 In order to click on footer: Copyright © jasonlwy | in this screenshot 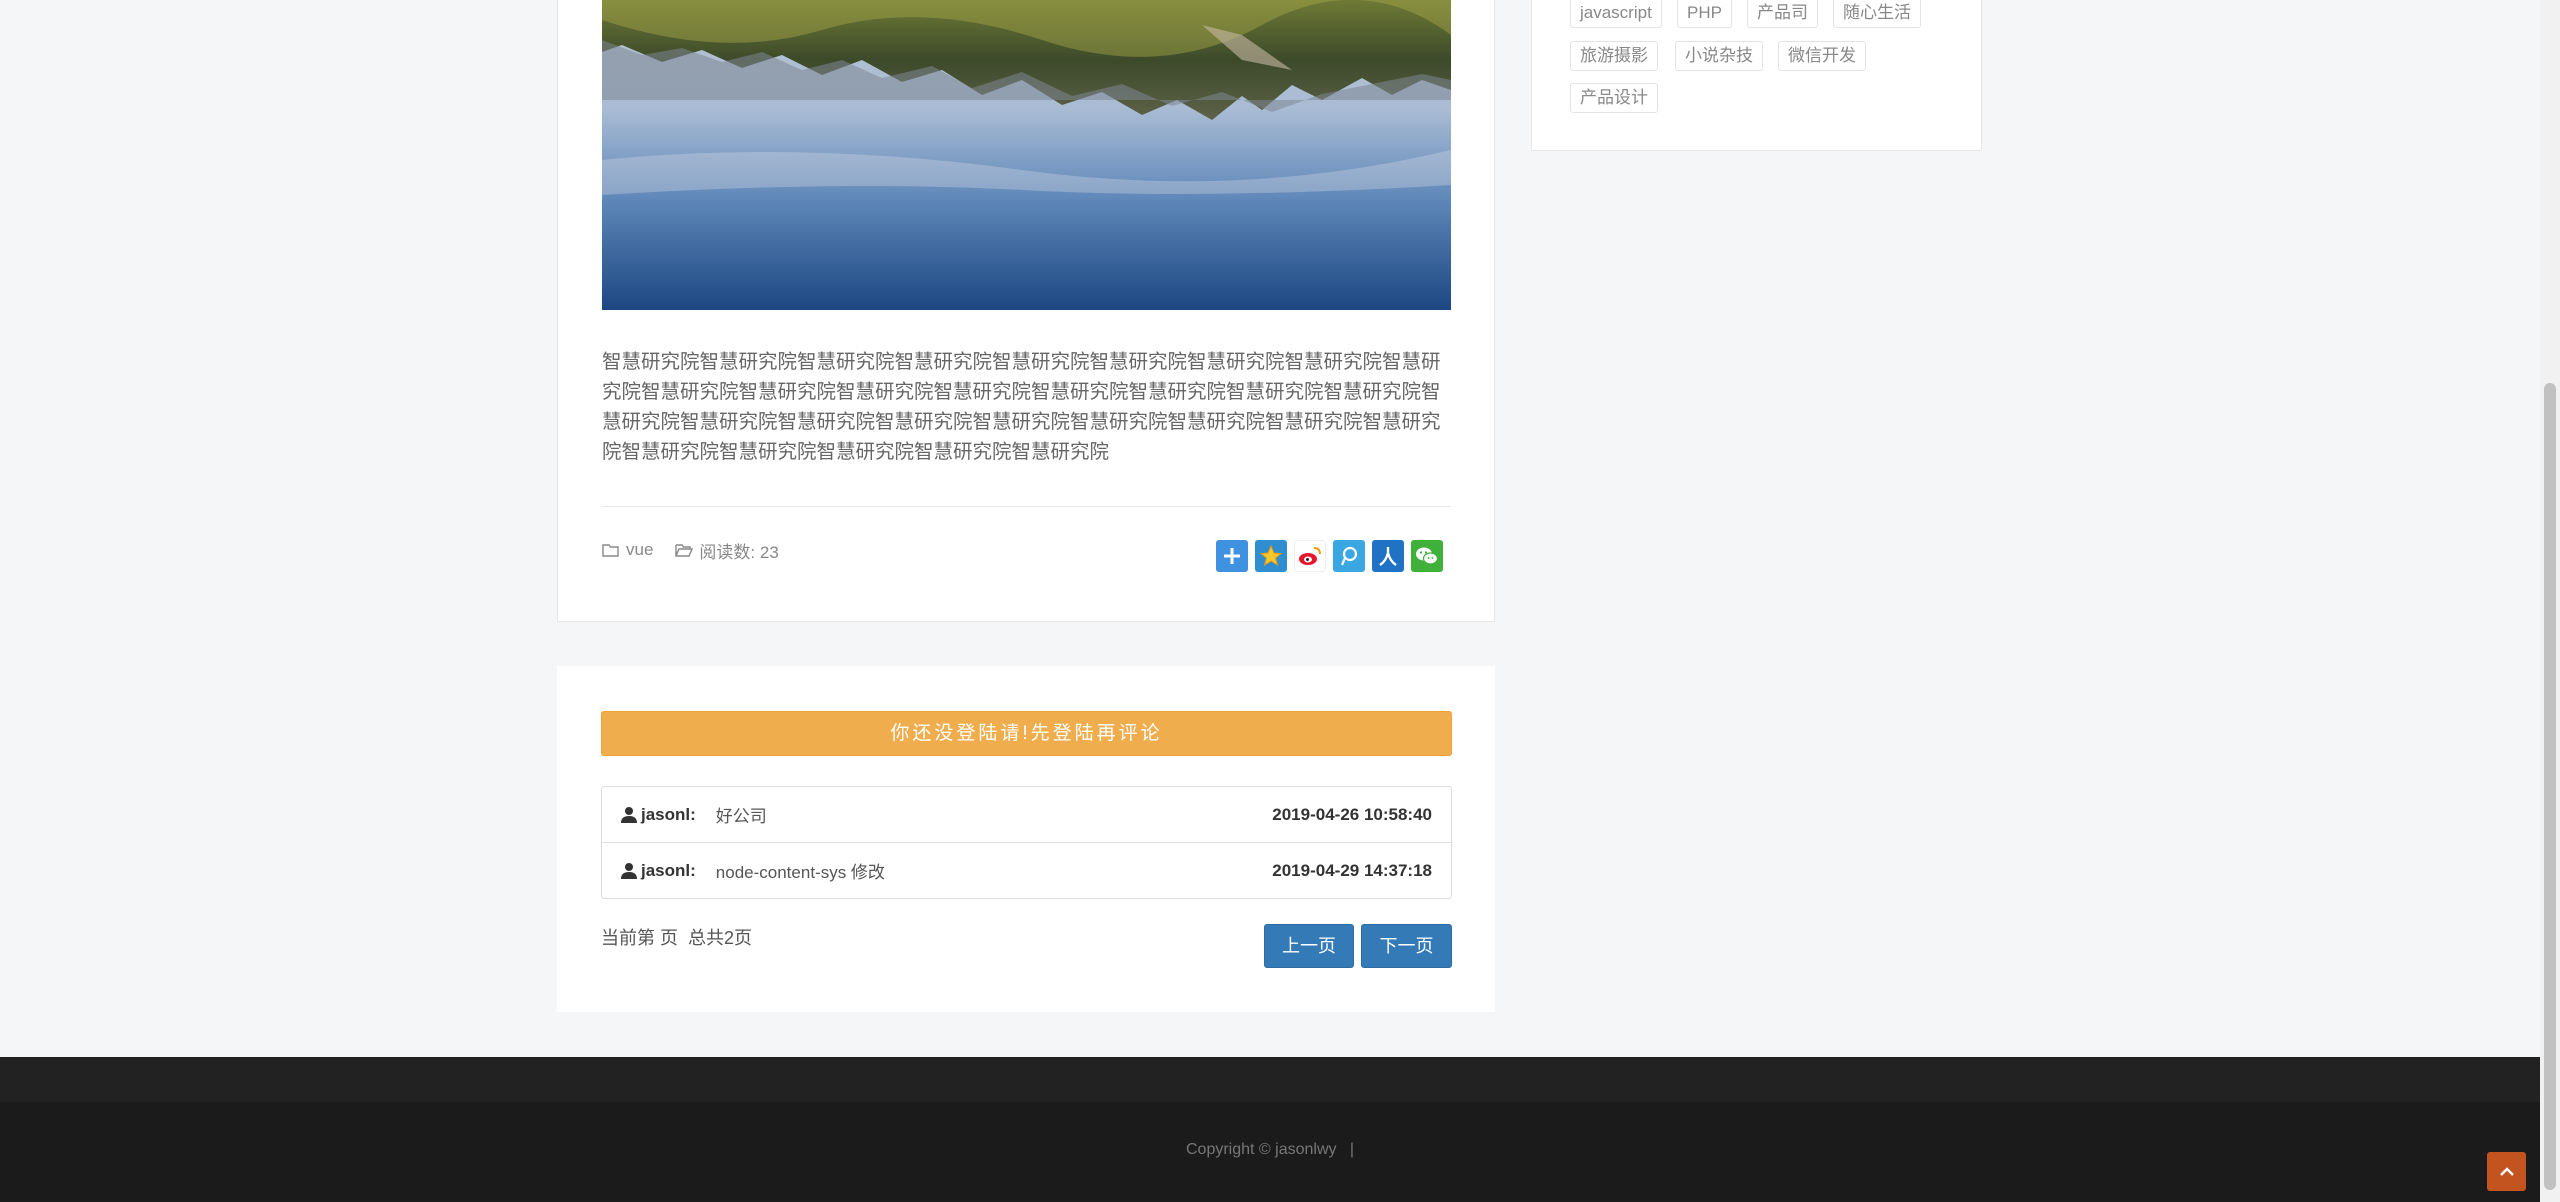, I will do `click(1270, 1152)`.